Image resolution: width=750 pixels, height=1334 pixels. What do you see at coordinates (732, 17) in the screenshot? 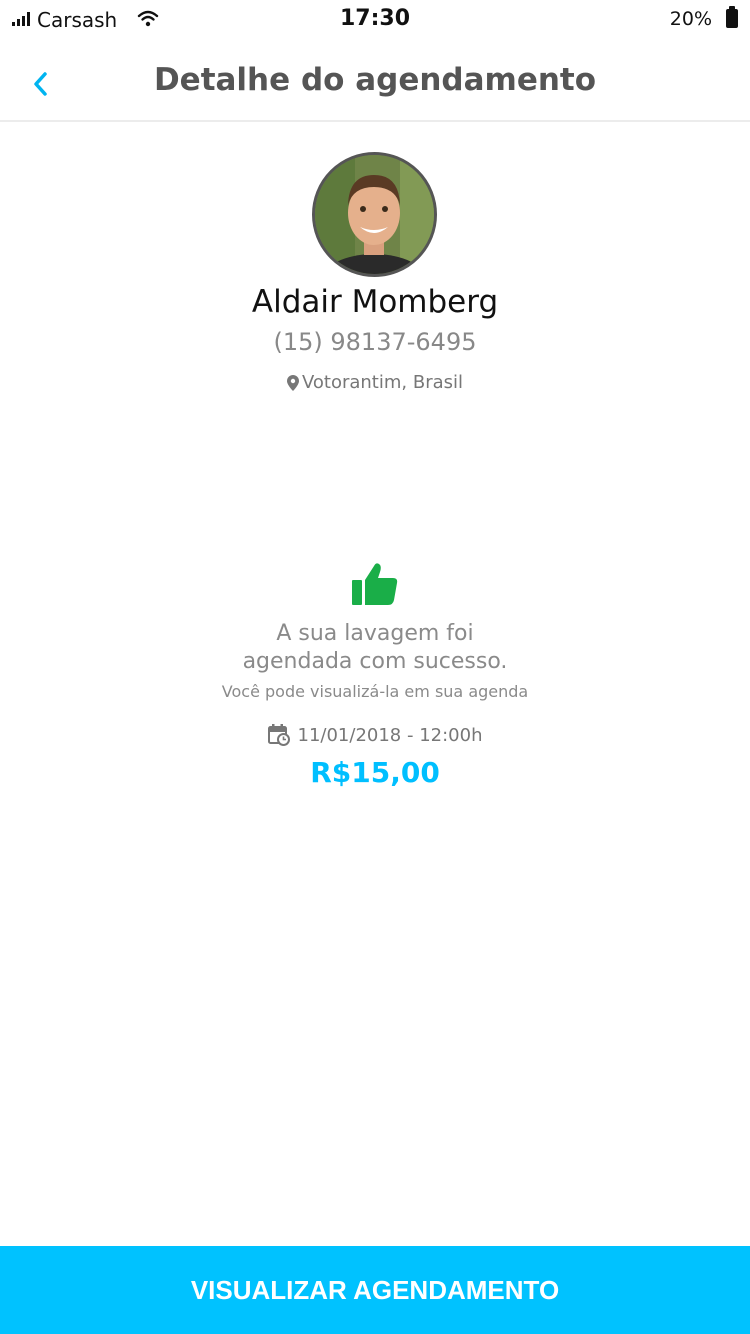
I see `battery-icon` at bounding box center [732, 17].